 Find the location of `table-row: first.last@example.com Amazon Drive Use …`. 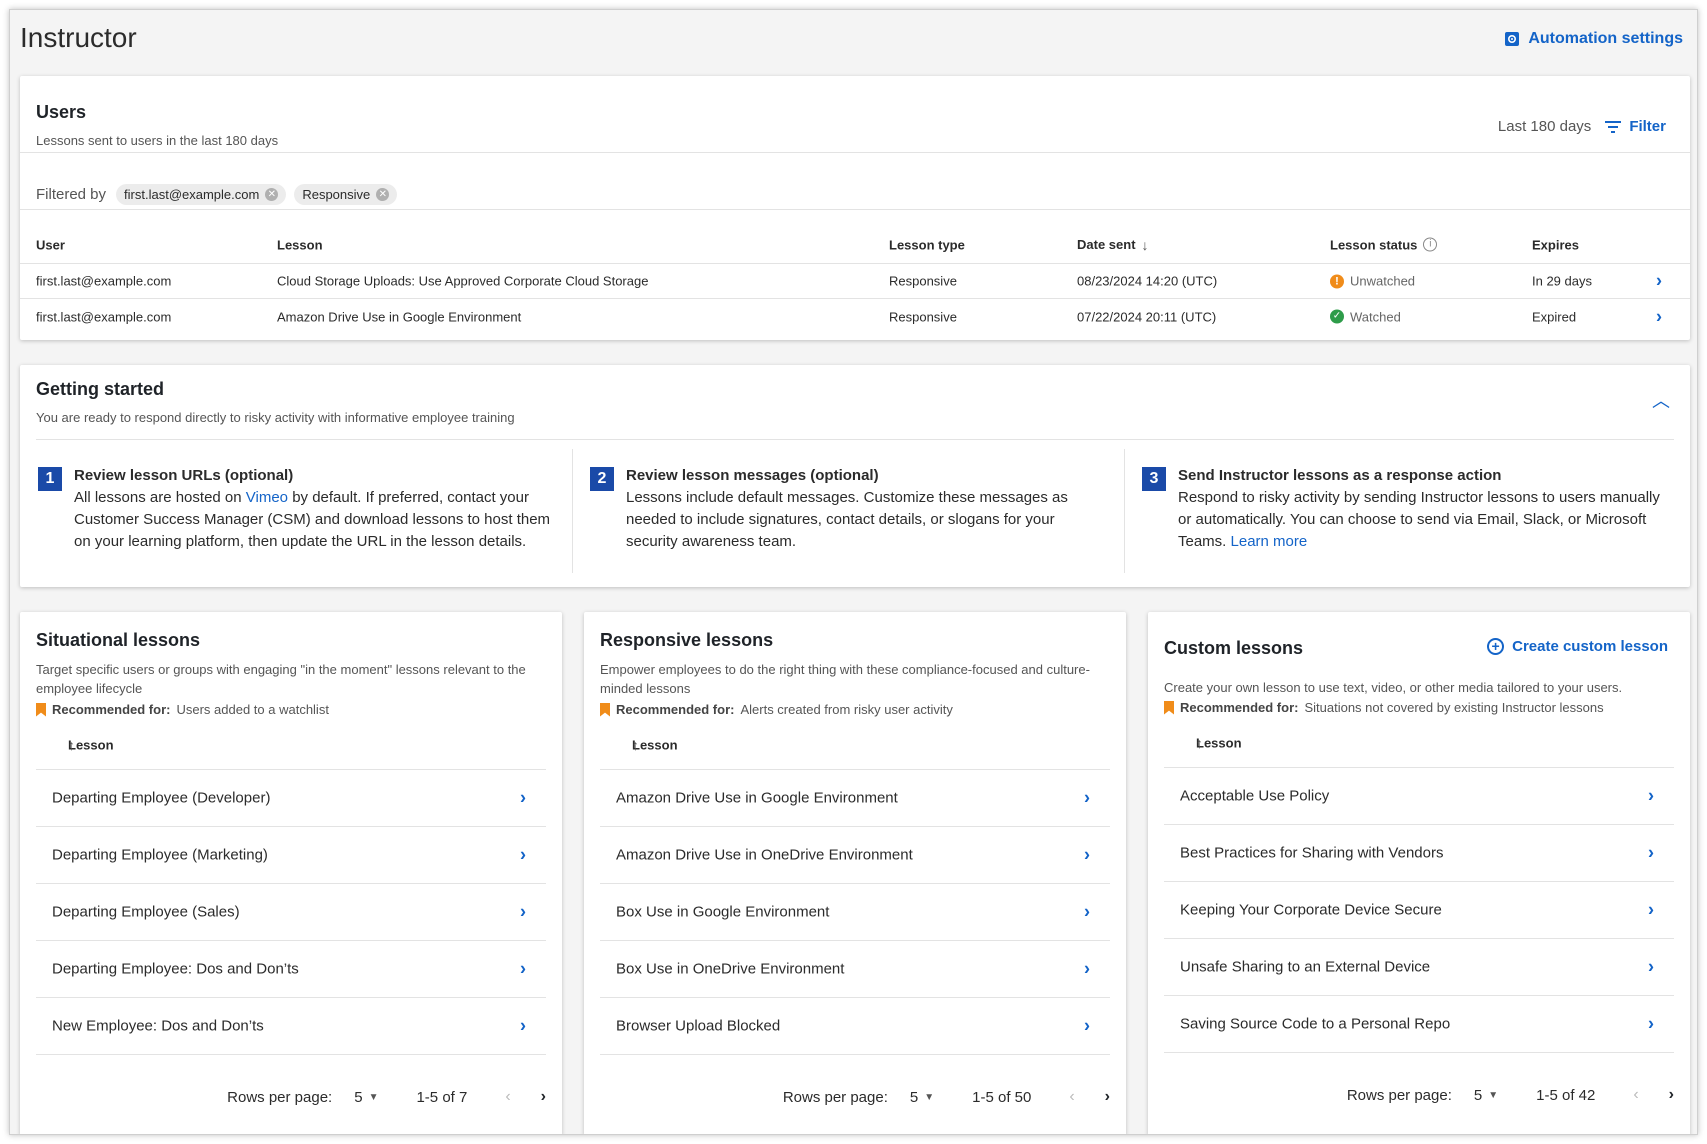

table-row: first.last@example.com Amazon Drive Use … is located at coordinates (855, 316).